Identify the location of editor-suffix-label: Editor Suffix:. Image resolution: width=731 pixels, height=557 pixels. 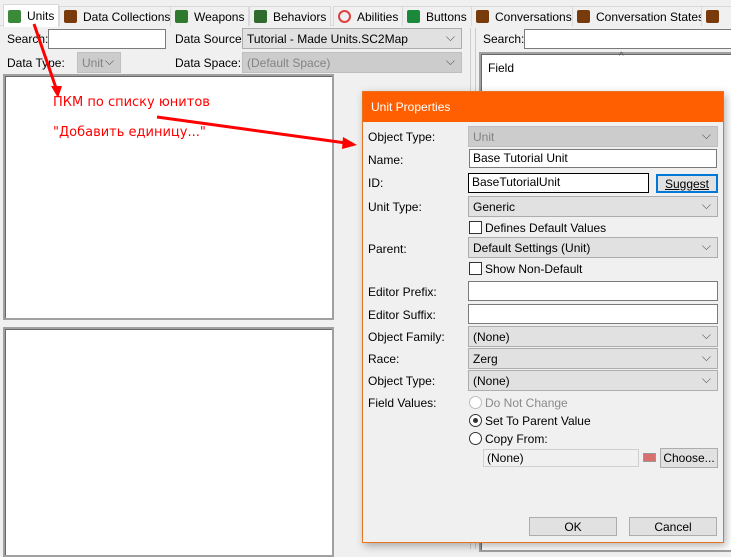
(402, 315).